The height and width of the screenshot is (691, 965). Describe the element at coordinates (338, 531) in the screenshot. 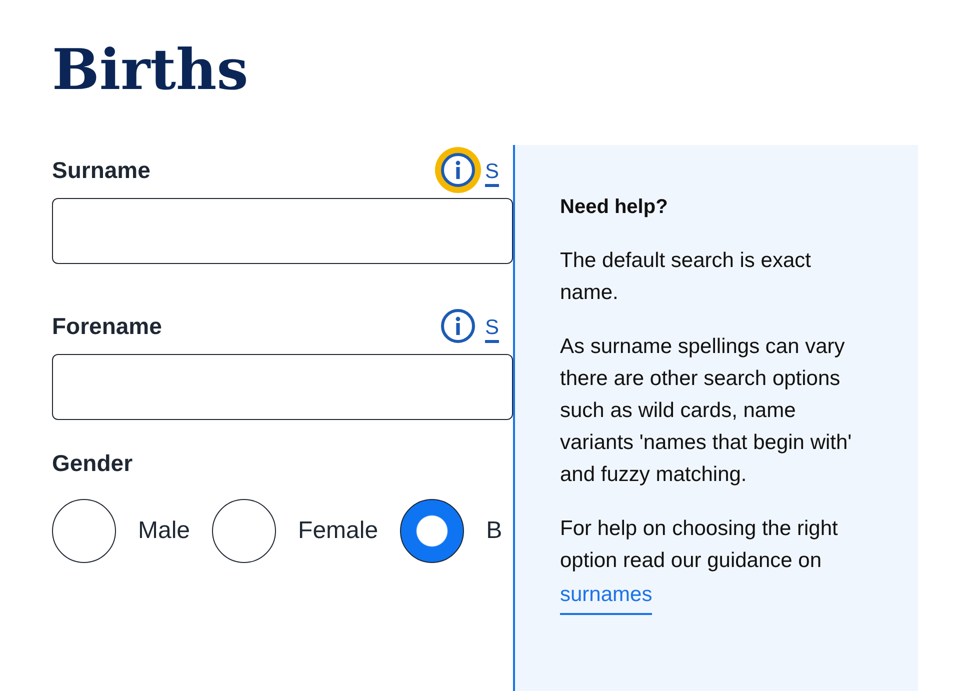

I see `radio-label: Female` at that location.